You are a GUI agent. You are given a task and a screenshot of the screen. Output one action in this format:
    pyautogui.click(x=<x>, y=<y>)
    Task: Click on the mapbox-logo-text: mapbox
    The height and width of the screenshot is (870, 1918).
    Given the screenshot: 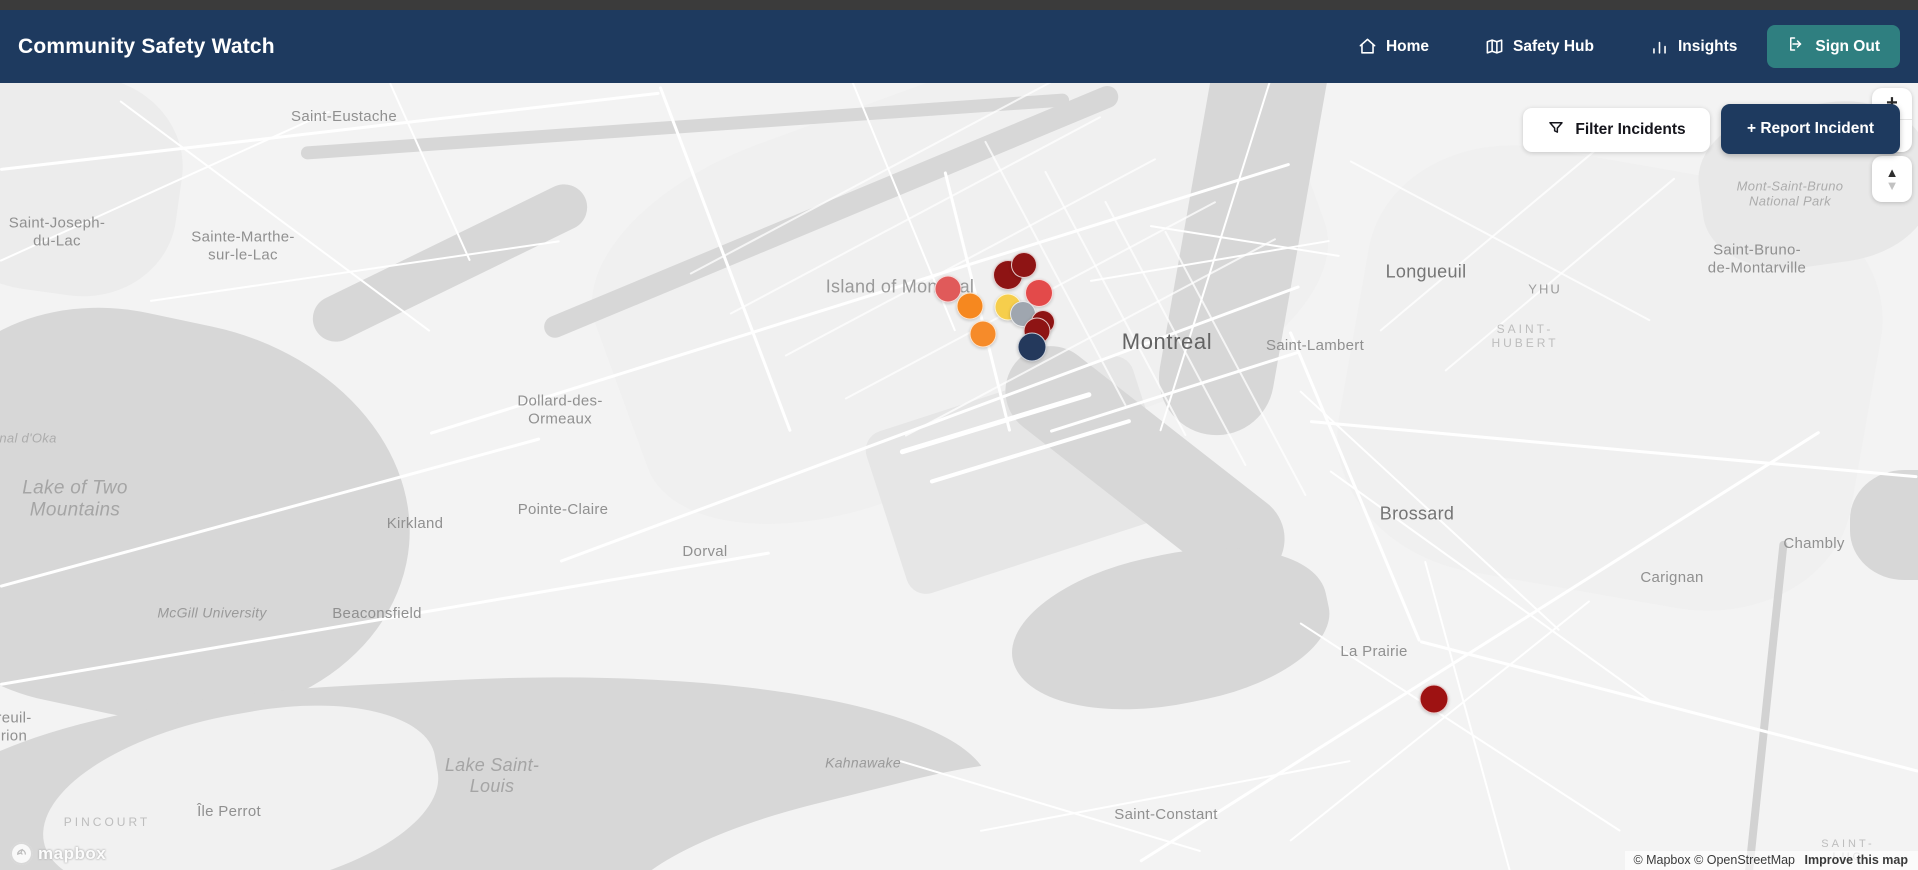 What is the action you would take?
    pyautogui.click(x=72, y=853)
    